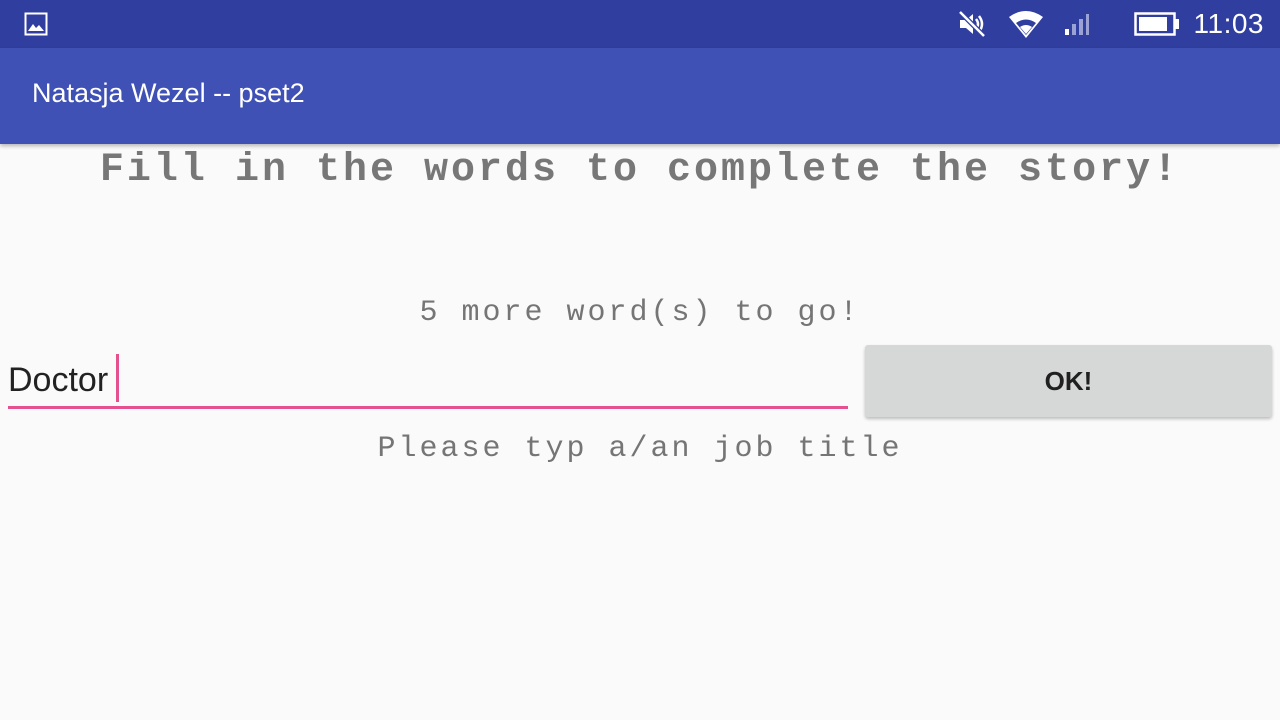  What do you see at coordinates (640, 449) in the screenshot?
I see `word-hint: Please typ a/an job title` at bounding box center [640, 449].